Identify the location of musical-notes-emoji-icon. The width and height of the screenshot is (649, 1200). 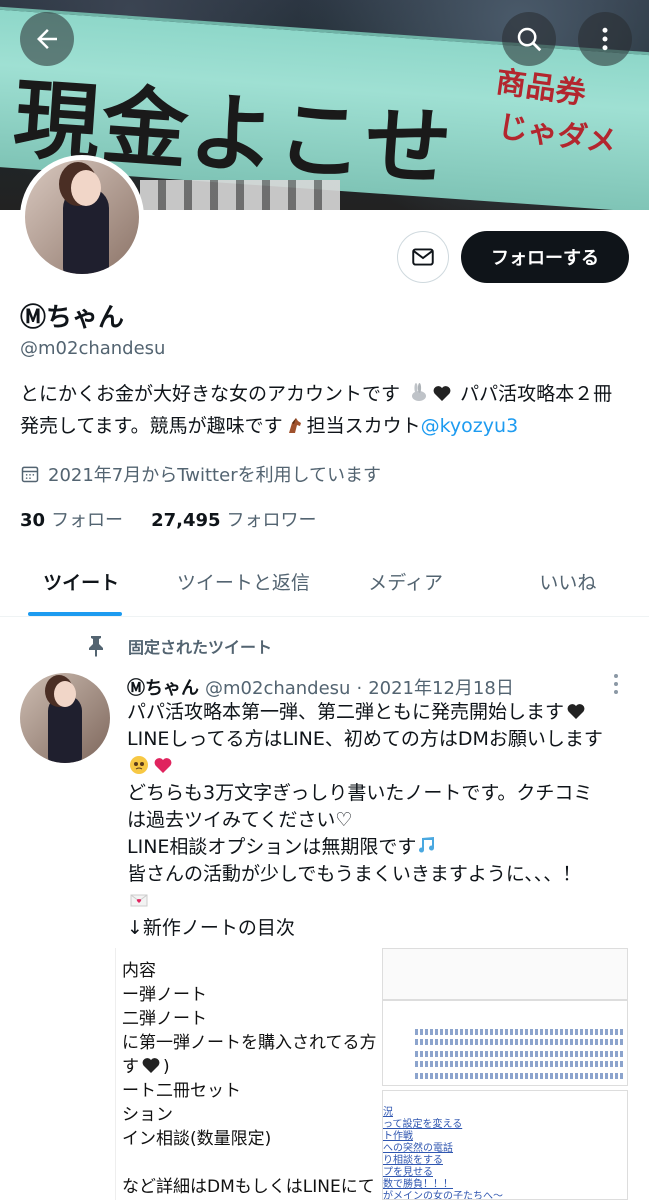
(427, 845).